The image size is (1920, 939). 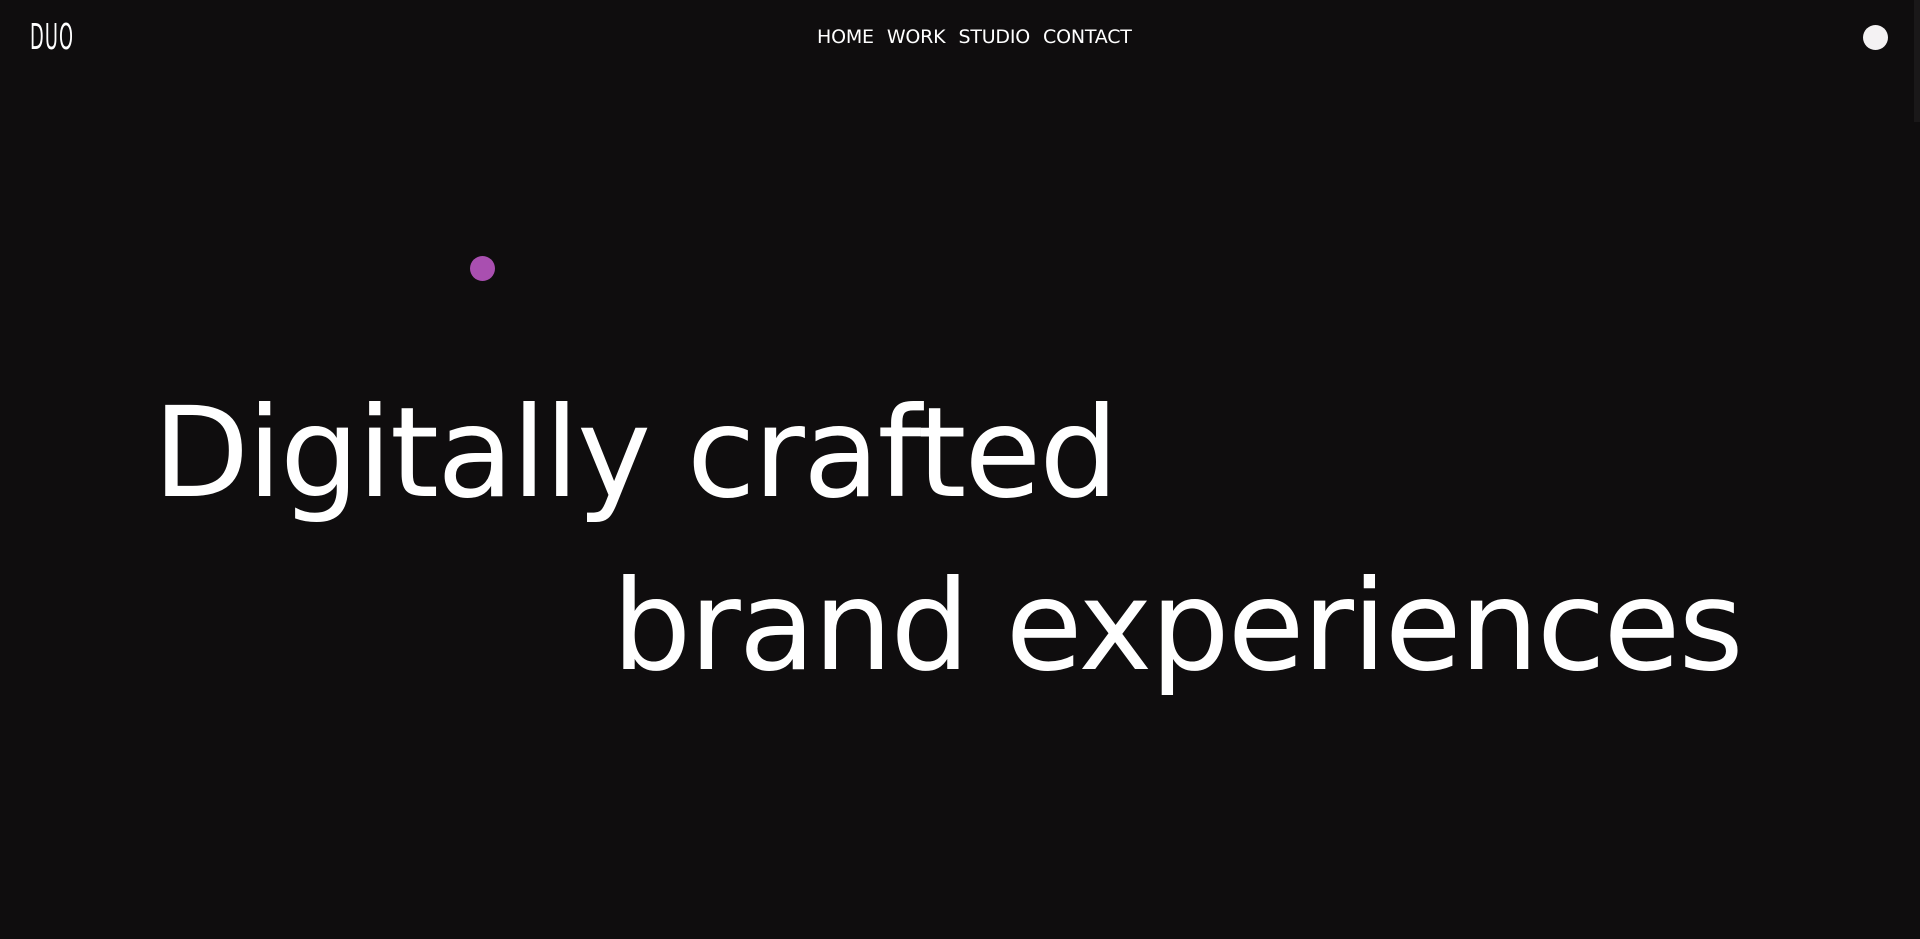 I want to click on main-nav: HOME WORK STUDIO CONTACT, so click(x=974, y=37).